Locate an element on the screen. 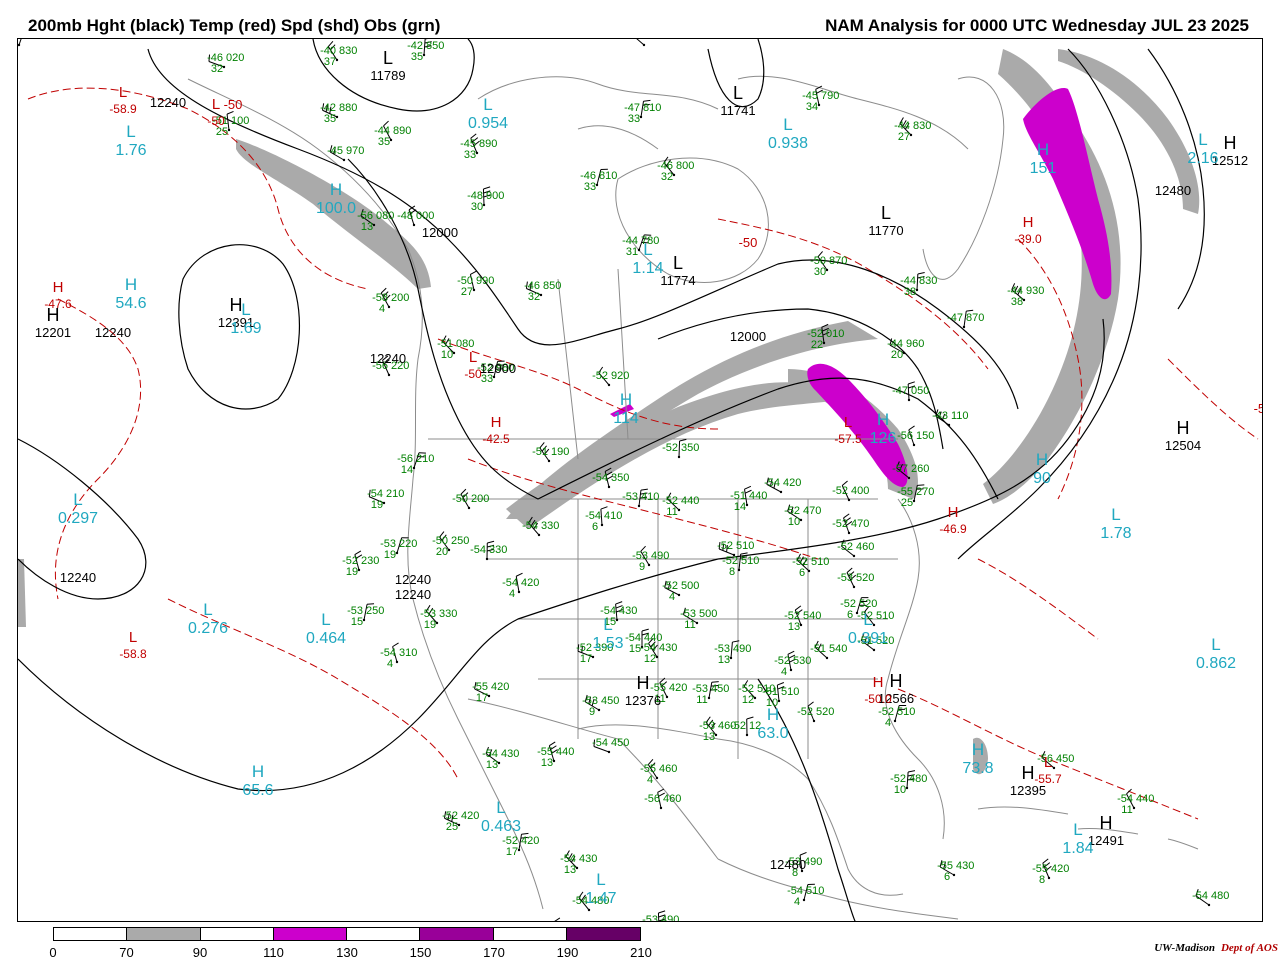  wind-barb-staff is located at coordinates (908, 392).